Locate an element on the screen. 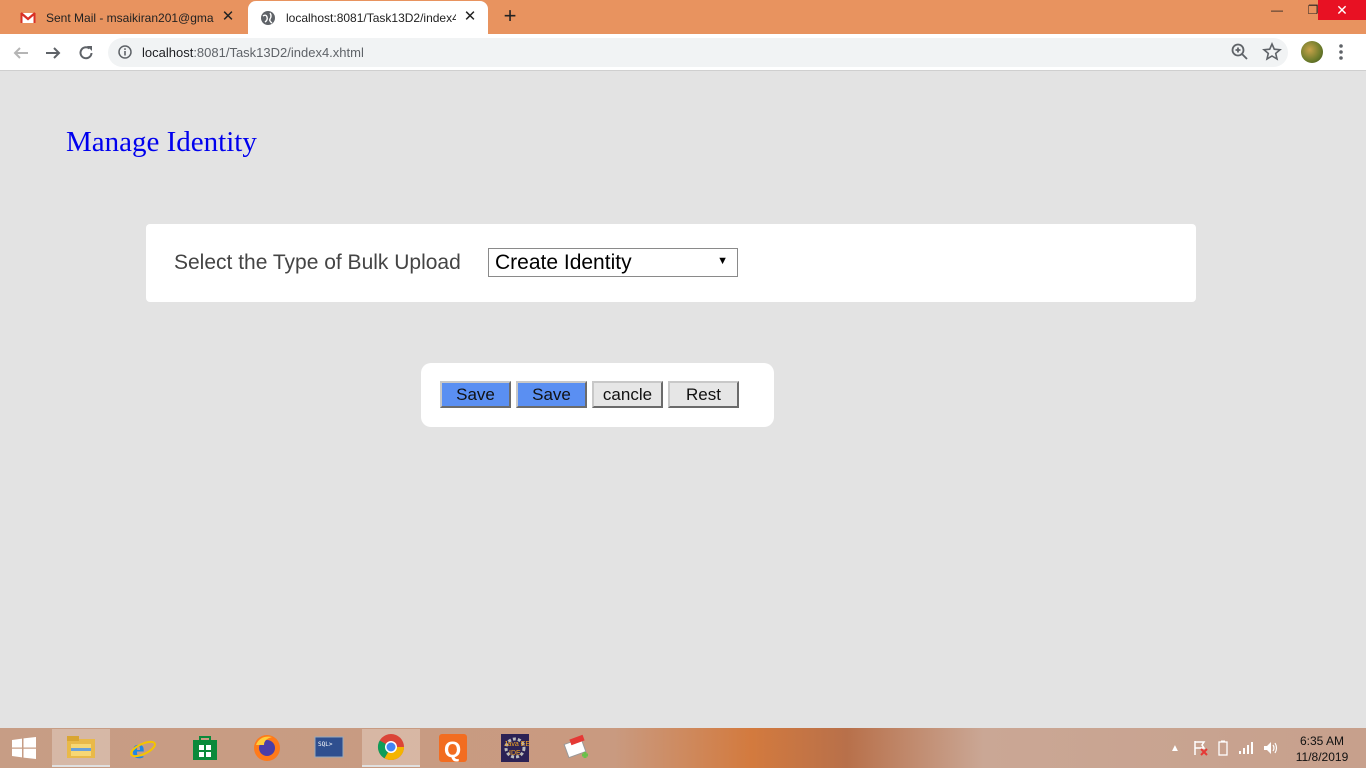 The height and width of the screenshot is (768, 1366). url-text: localhost:8081/Task13D2/index4.xhtml is located at coordinates (253, 52).